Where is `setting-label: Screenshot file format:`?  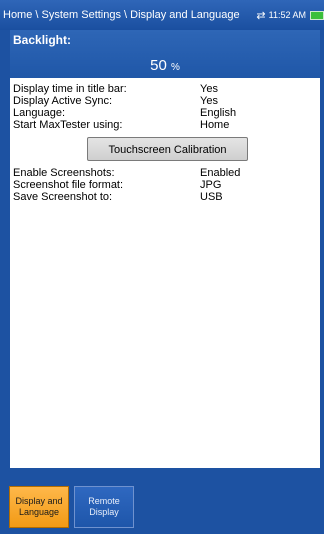 setting-label: Screenshot file format: is located at coordinates (68, 185).